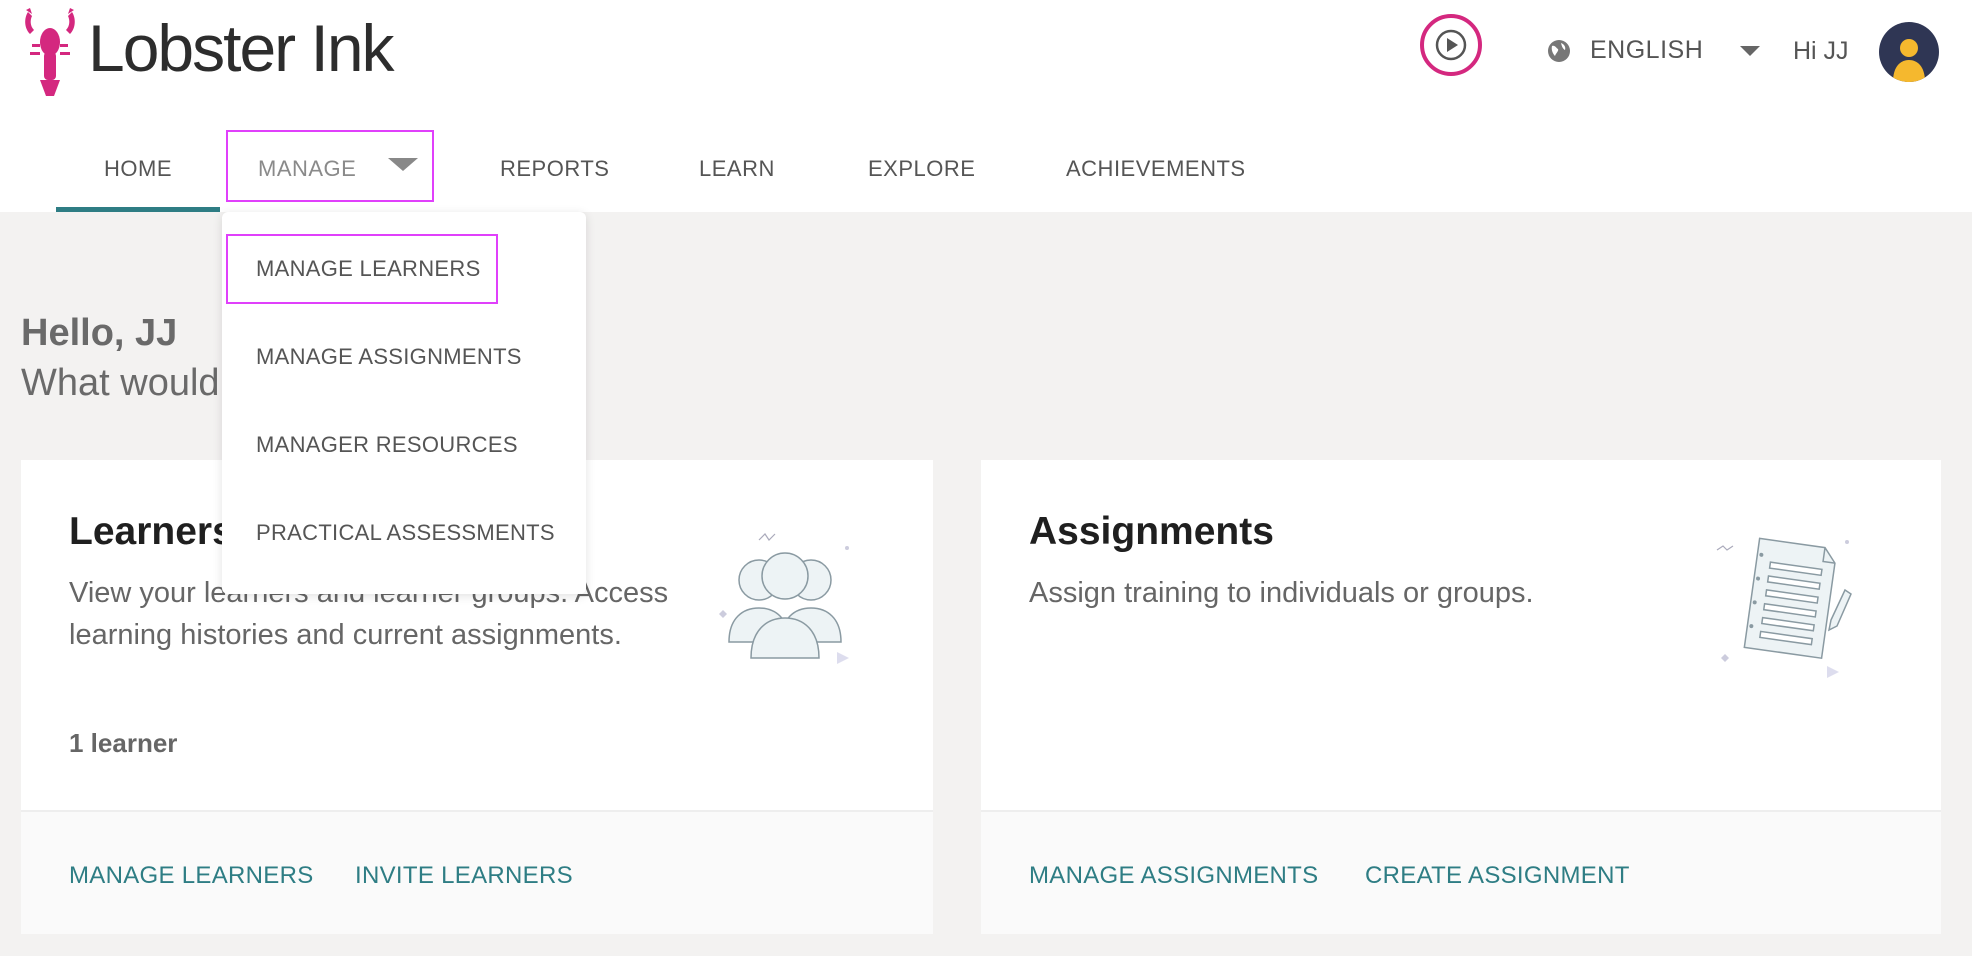 Image resolution: width=1972 pixels, height=956 pixels. I want to click on tab-learn-label: LEARN, so click(737, 168).